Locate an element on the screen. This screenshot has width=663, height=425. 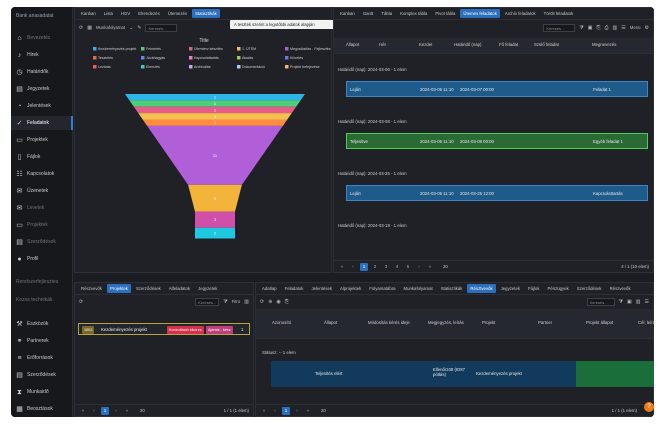
grid-icon: ▦ is located at coordinates (89, 28).